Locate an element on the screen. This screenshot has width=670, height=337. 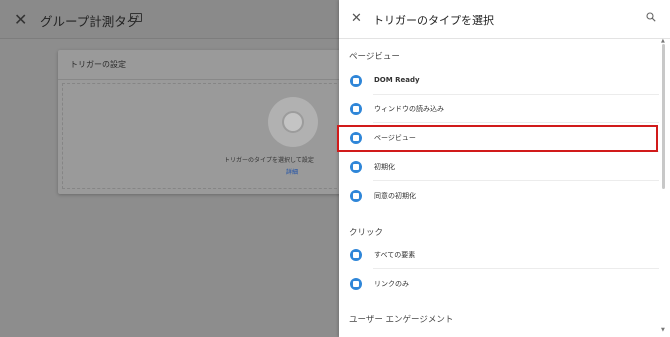
selection-highlight is located at coordinates (497, 138).